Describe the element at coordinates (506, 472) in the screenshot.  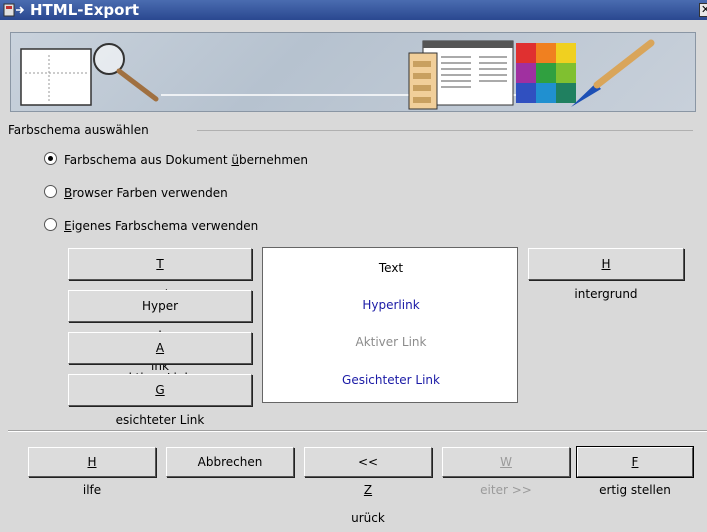
I see `next-button: Weiter >>` at that location.